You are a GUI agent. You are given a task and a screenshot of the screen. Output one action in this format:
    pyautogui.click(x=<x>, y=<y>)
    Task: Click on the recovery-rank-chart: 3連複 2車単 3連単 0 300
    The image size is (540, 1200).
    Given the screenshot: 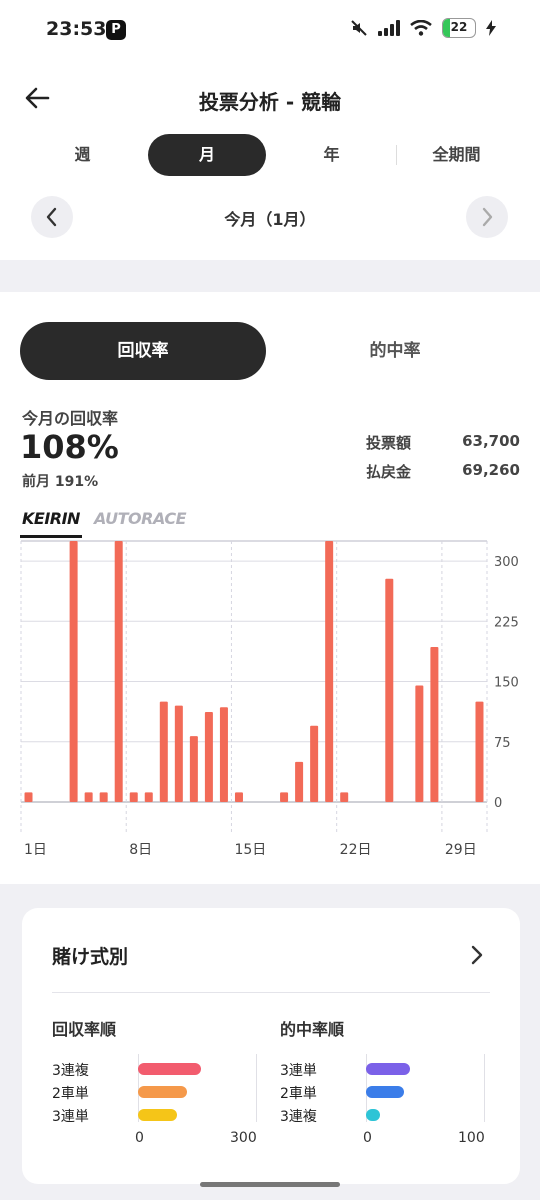 What is the action you would take?
    pyautogui.click(x=157, y=1104)
    